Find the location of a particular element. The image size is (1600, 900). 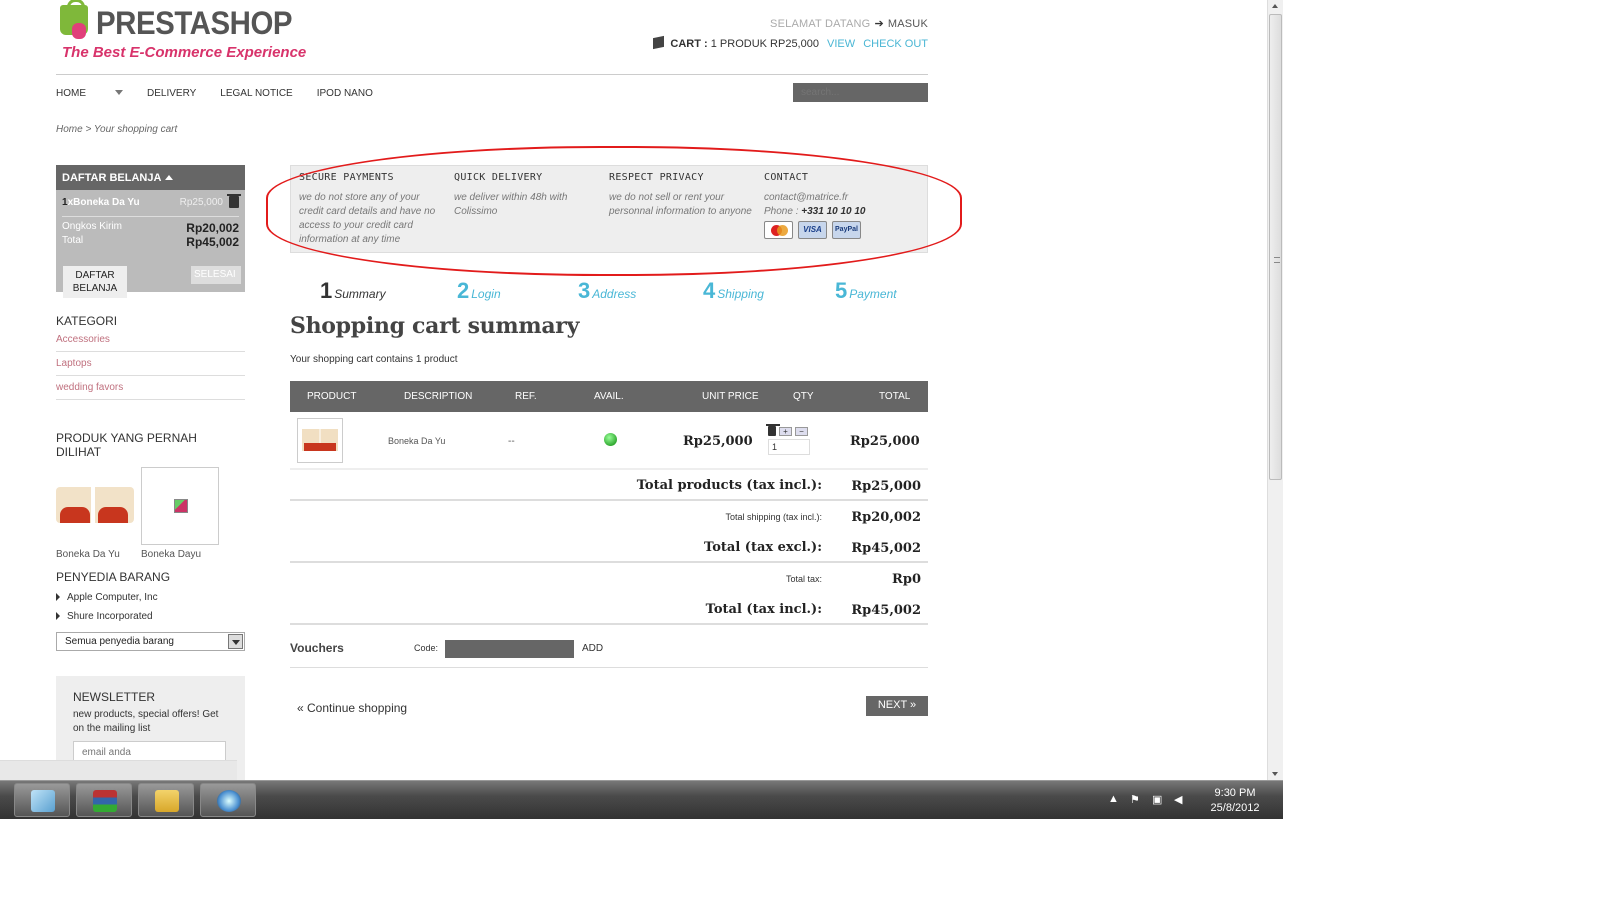

step-address: 3 Address is located at coordinates (607, 291).